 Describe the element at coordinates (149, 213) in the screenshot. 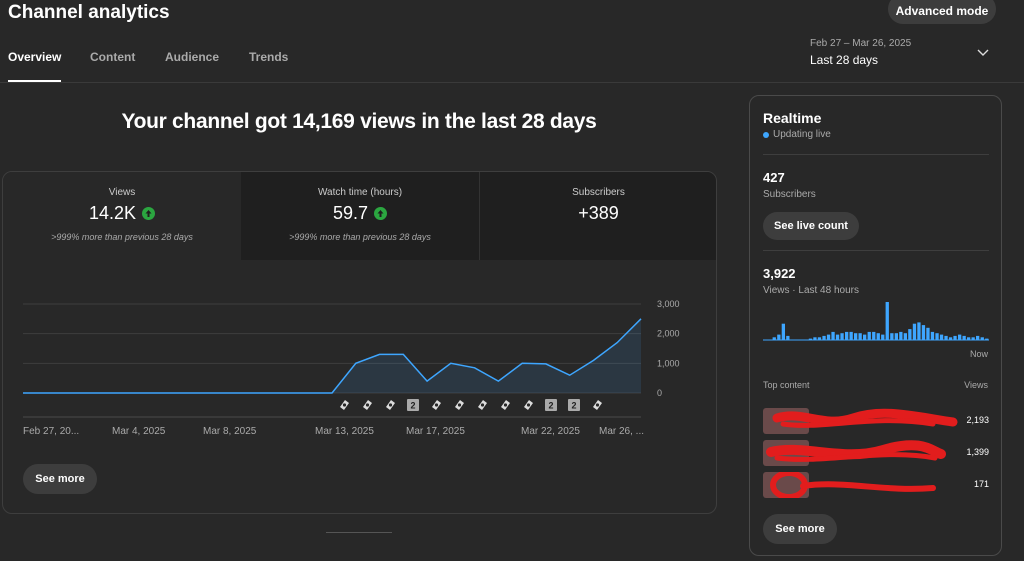

I see `arrow-up-icon` at that location.